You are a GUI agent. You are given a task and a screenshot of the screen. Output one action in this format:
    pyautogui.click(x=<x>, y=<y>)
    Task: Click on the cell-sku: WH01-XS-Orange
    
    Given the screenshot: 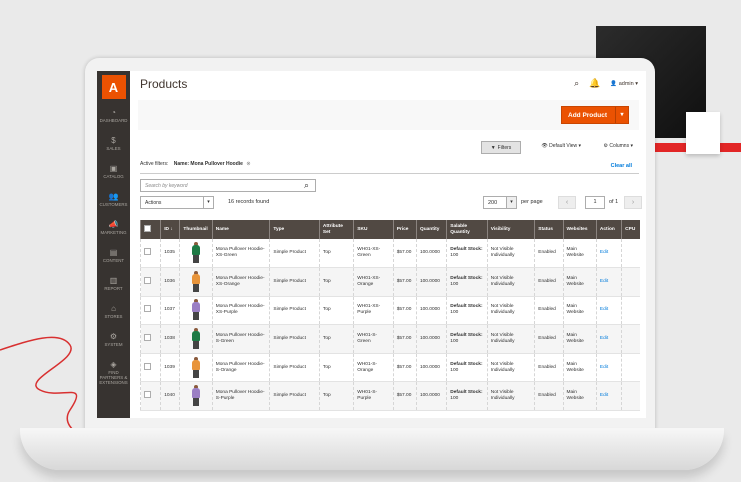 What is the action you would take?
    pyautogui.click(x=373, y=282)
    